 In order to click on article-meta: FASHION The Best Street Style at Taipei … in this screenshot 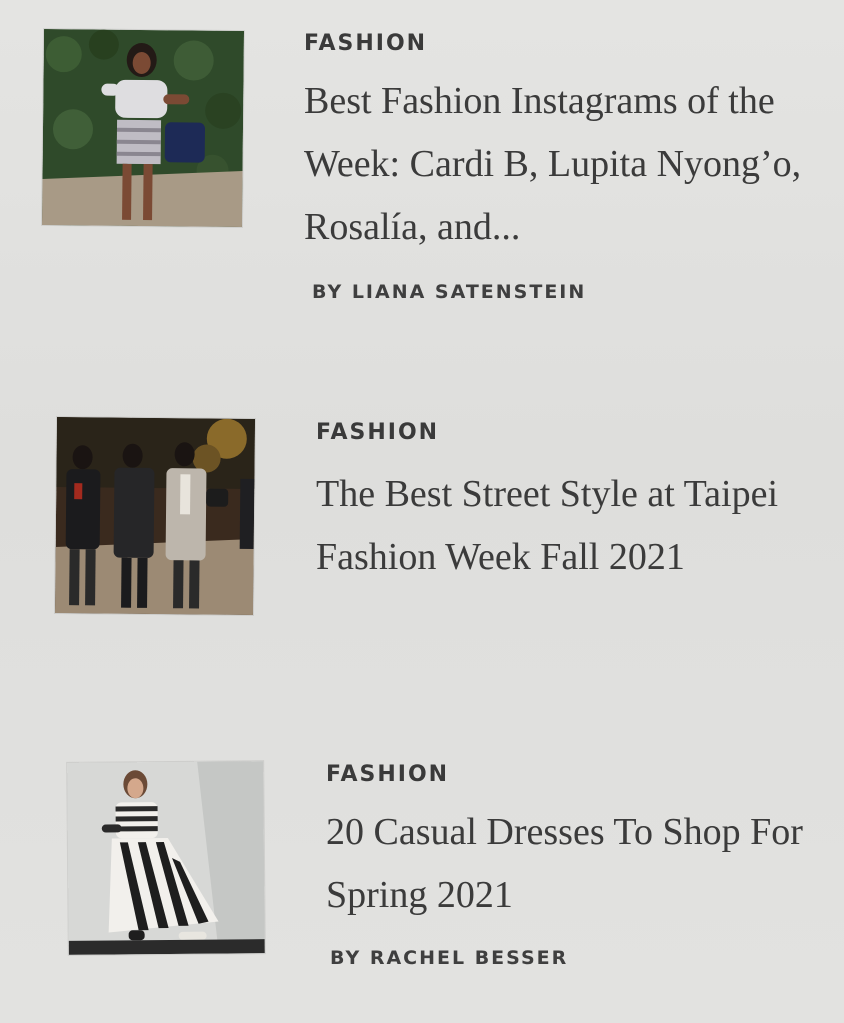, I will do `click(576, 504)`.